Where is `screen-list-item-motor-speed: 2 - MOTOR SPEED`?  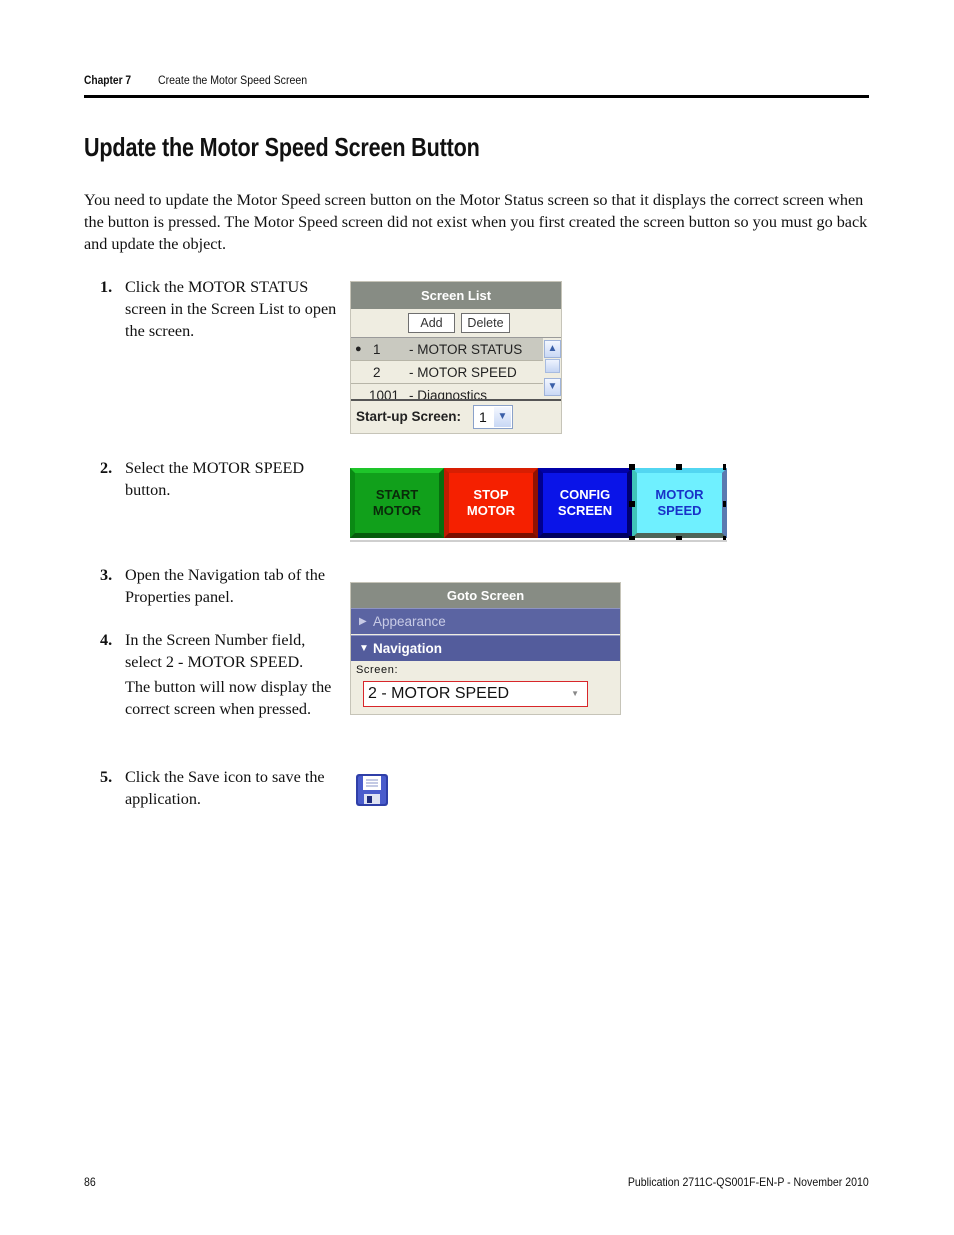
screen-list-item-motor-speed: 2 - MOTOR SPEED is located at coordinates (447, 372).